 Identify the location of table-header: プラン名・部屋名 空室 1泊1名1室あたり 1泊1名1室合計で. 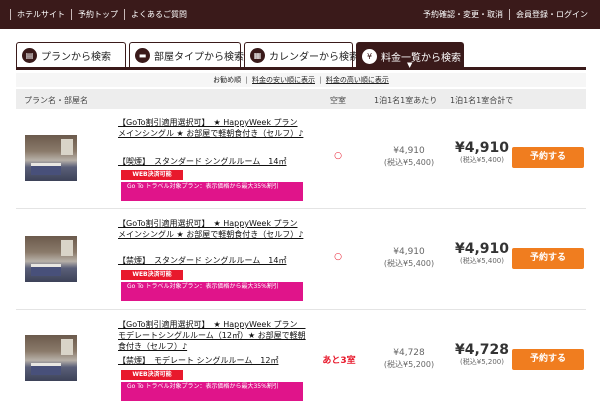
(301, 99).